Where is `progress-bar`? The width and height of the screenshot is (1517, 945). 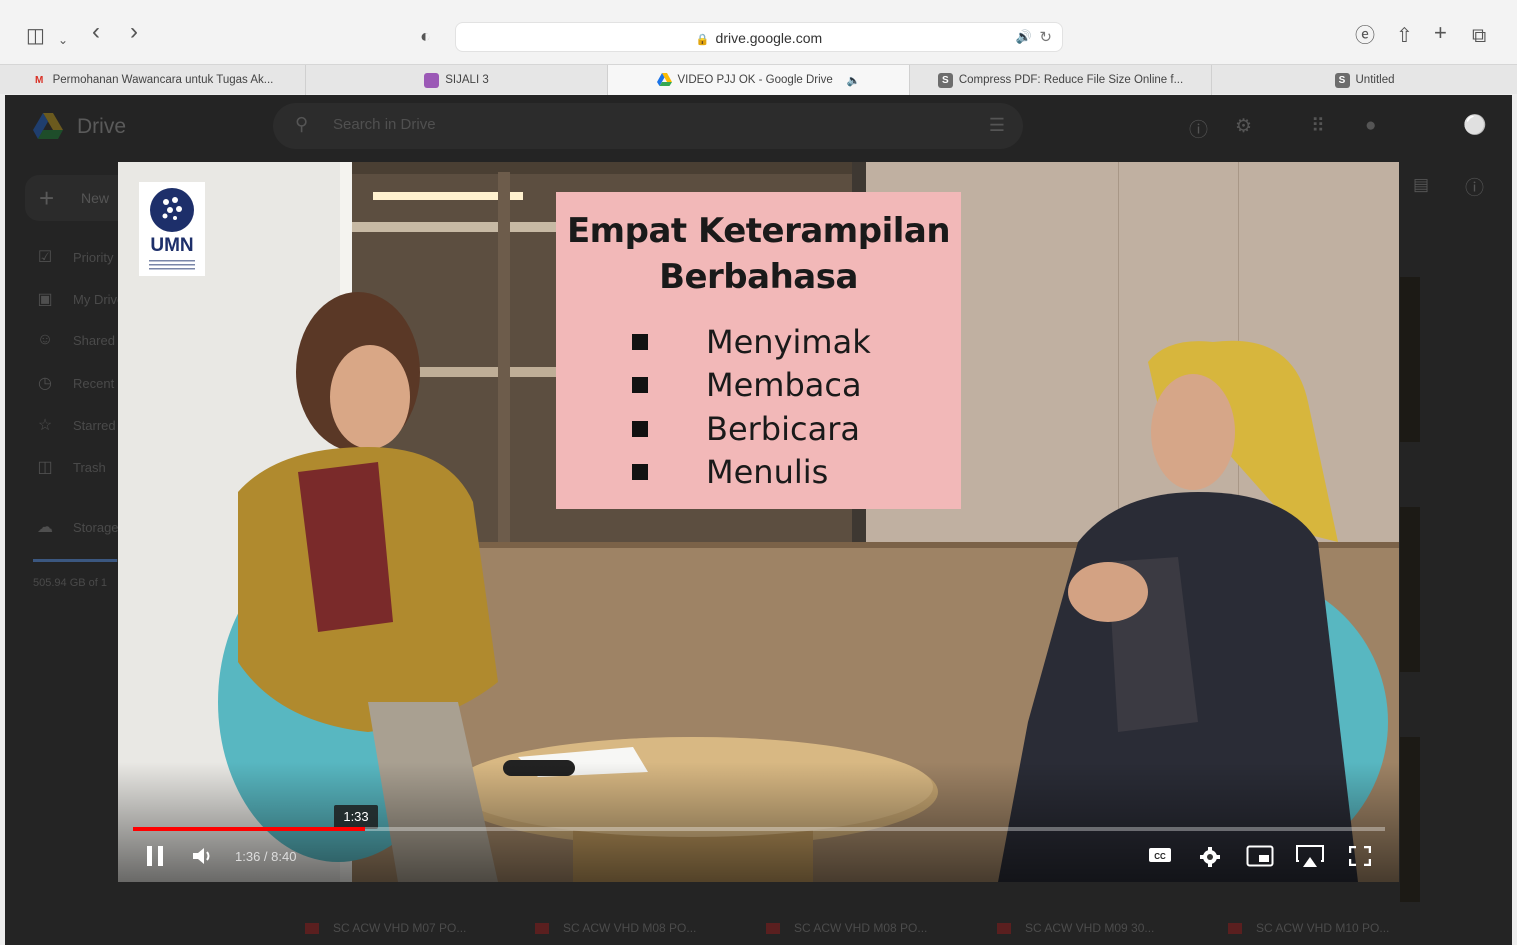 progress-bar is located at coordinates (759, 829).